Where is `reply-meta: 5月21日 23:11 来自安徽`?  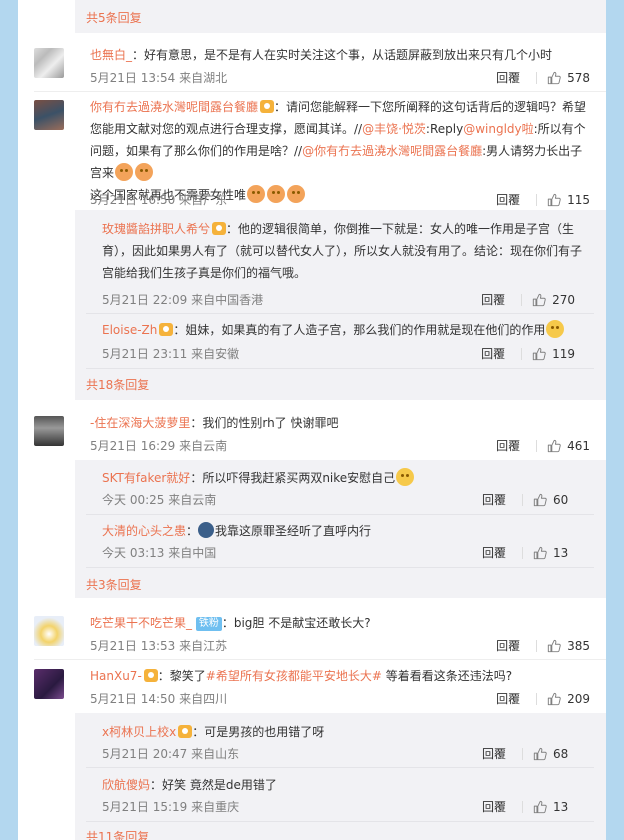
reply-meta: 5月21日 23:11 来自安徽 is located at coordinates (171, 354).